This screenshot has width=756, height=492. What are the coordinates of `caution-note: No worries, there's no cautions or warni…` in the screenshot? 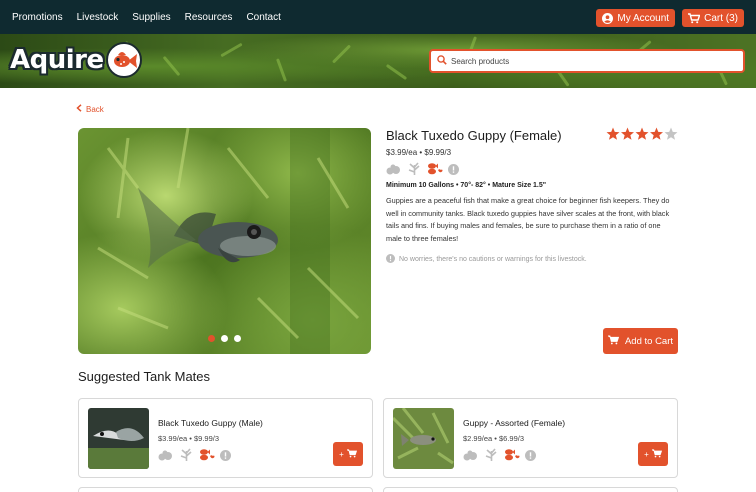 It's located at (486, 259).